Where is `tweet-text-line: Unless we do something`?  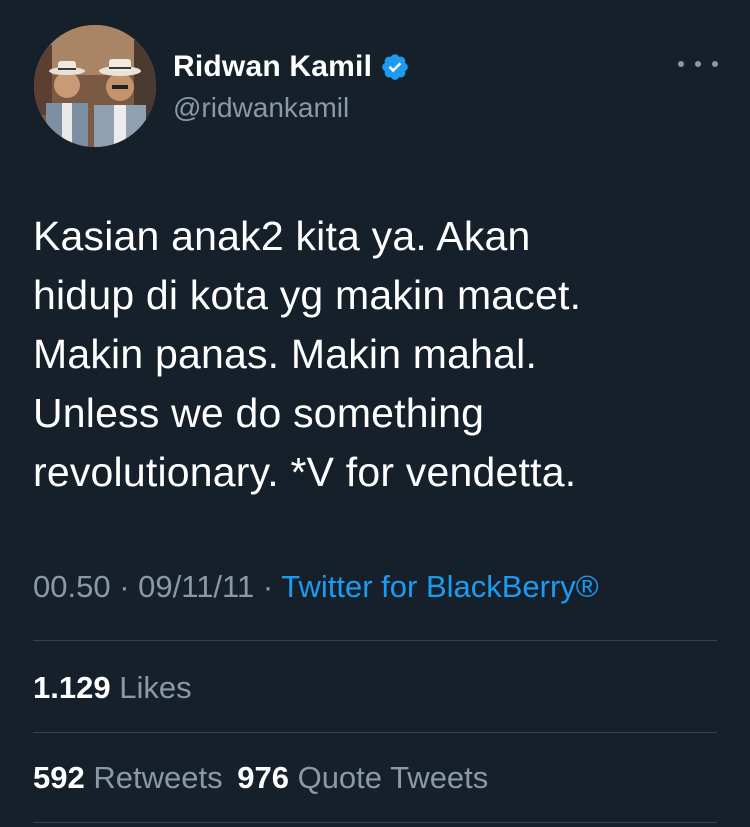
tweet-text-line: Unless we do something is located at coordinates (259, 413).